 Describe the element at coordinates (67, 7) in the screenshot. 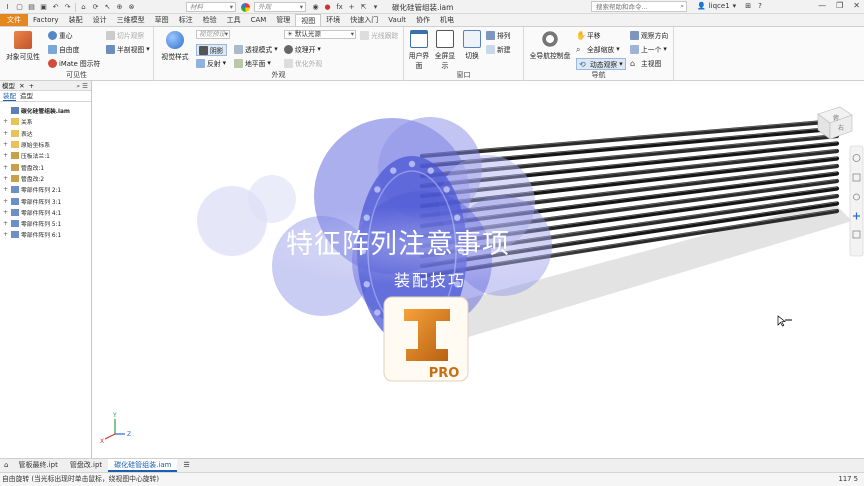

I see `redo-icon: ↷` at that location.